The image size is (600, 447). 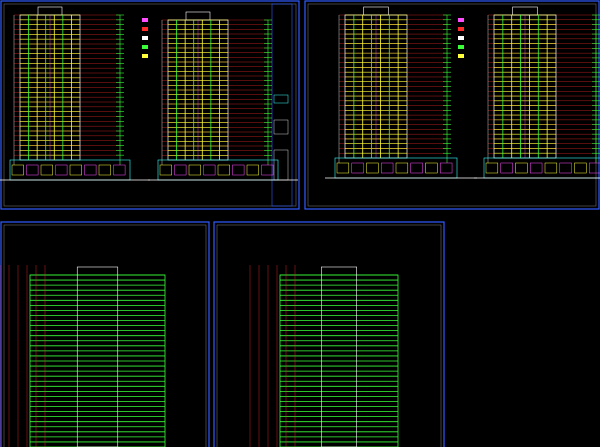 I want to click on sheet-3-core, so click(x=97, y=356).